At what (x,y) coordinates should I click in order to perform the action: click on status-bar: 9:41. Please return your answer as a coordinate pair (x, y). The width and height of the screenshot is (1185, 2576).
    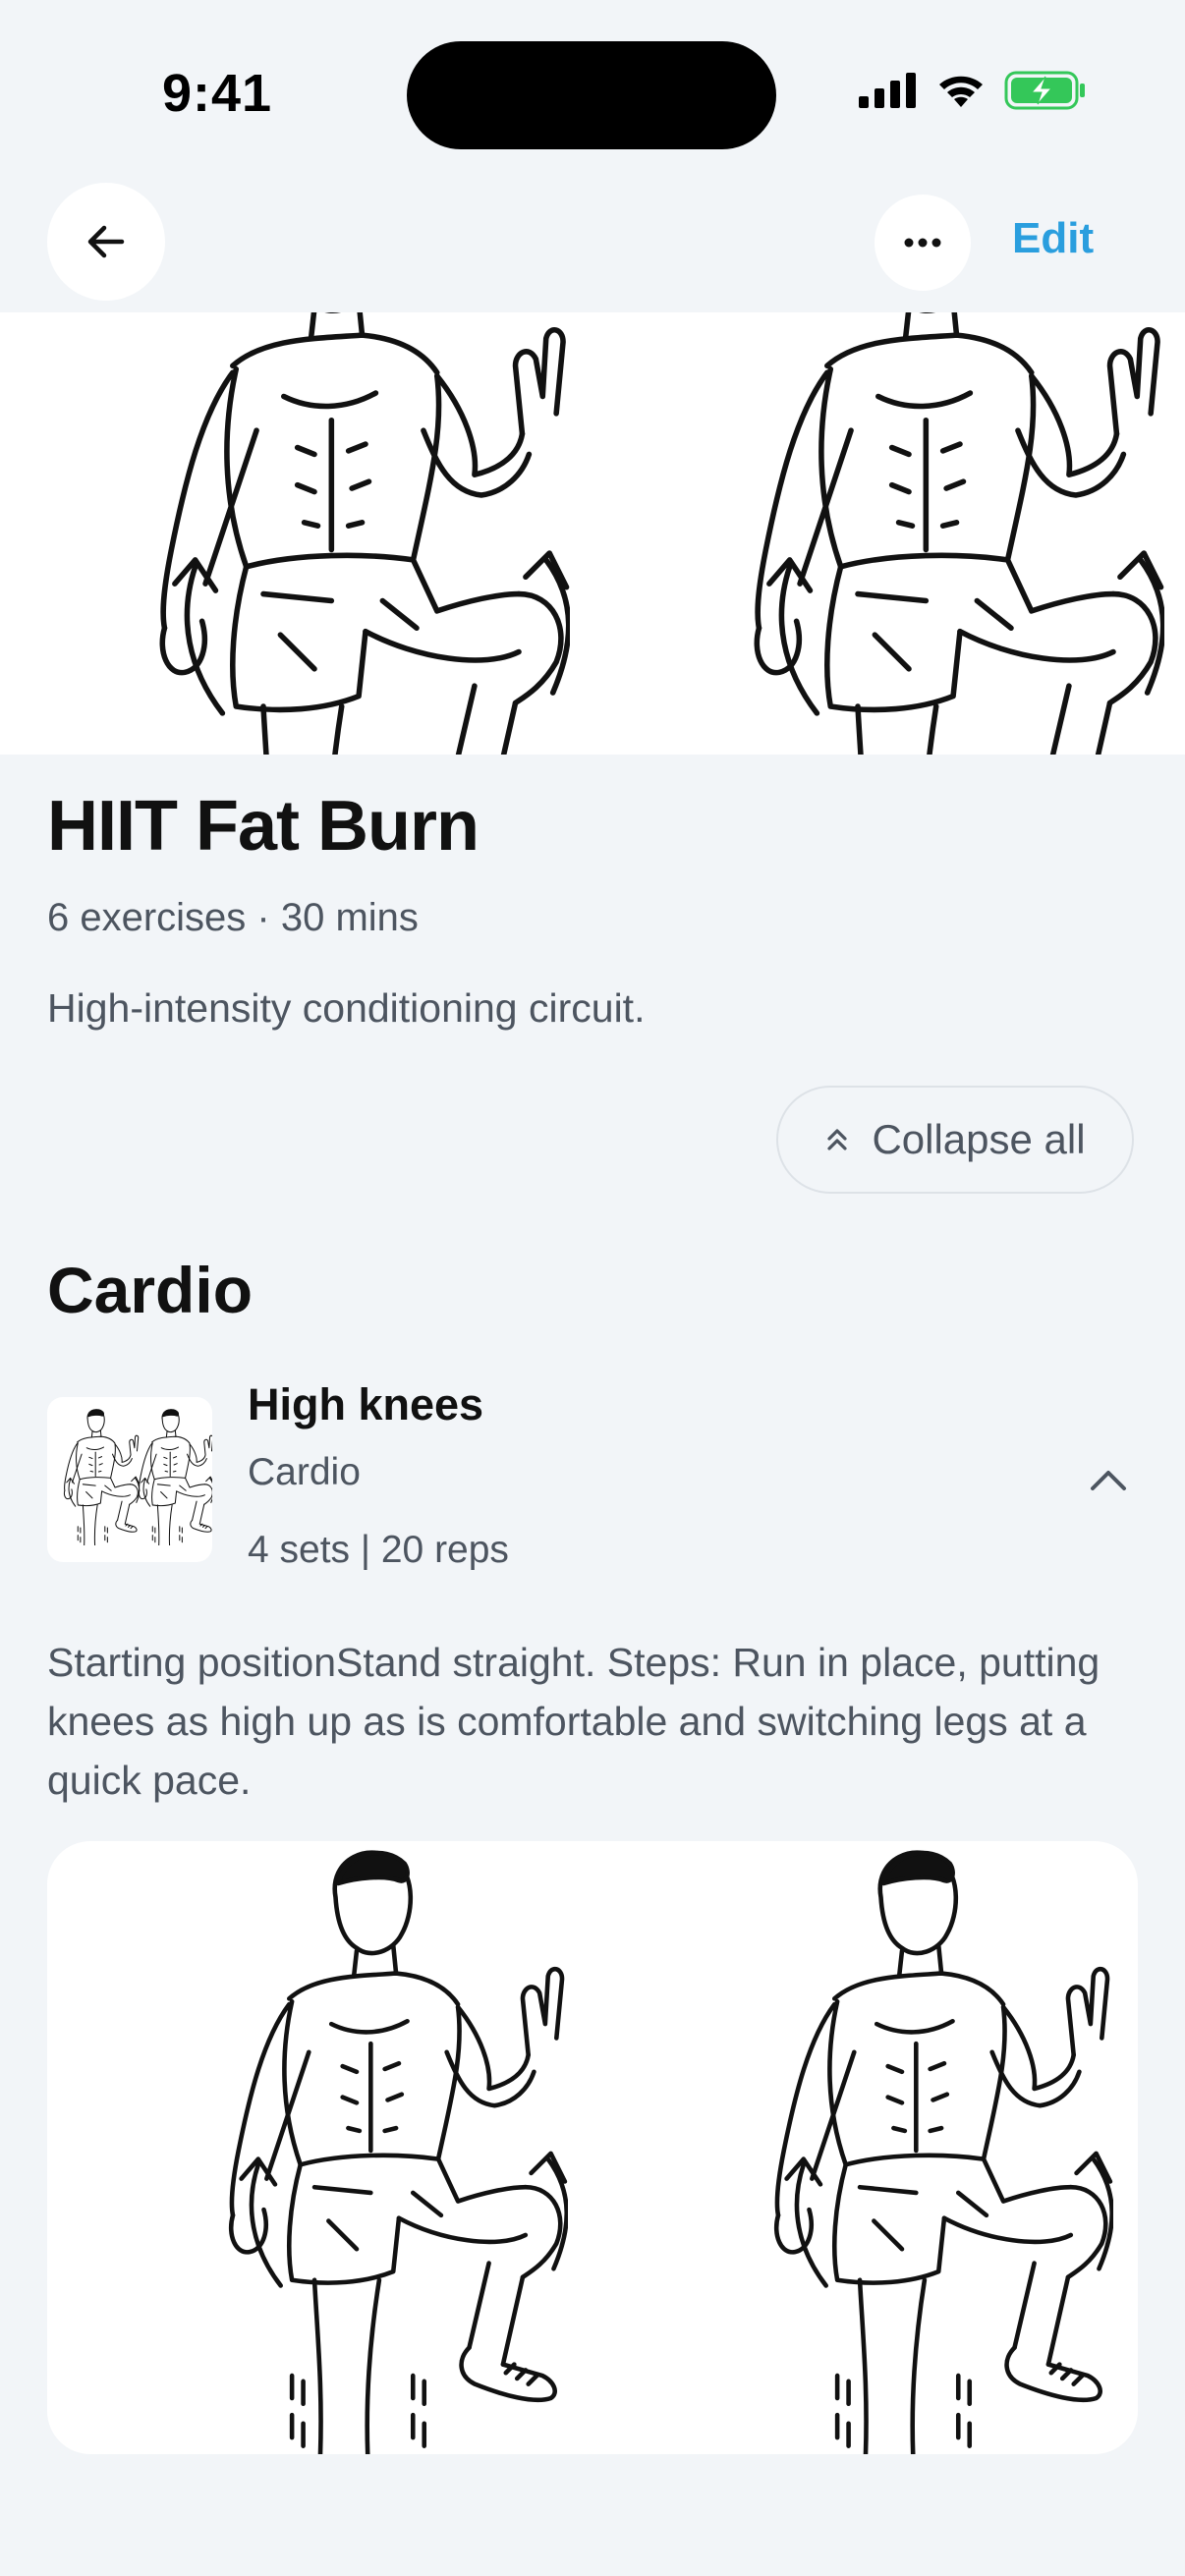
    Looking at the image, I should click on (592, 93).